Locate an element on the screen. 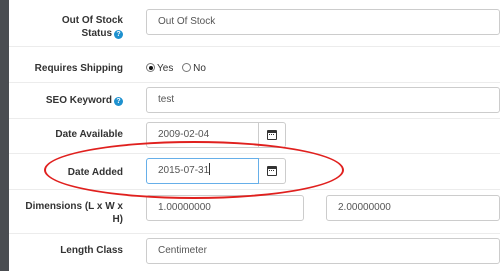  length-class-select: Centimeter is located at coordinates (323, 251).